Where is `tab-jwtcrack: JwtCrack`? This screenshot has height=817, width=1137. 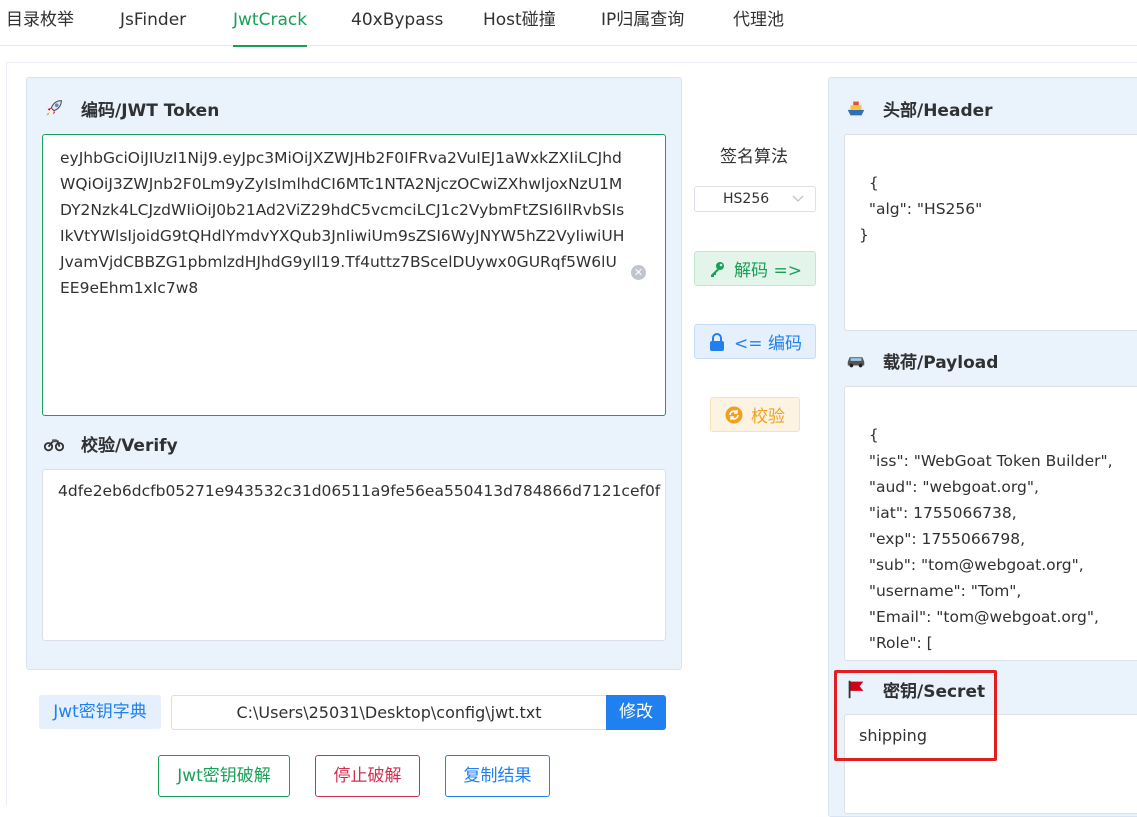
tab-jwtcrack: JwtCrack is located at coordinates (270, 23).